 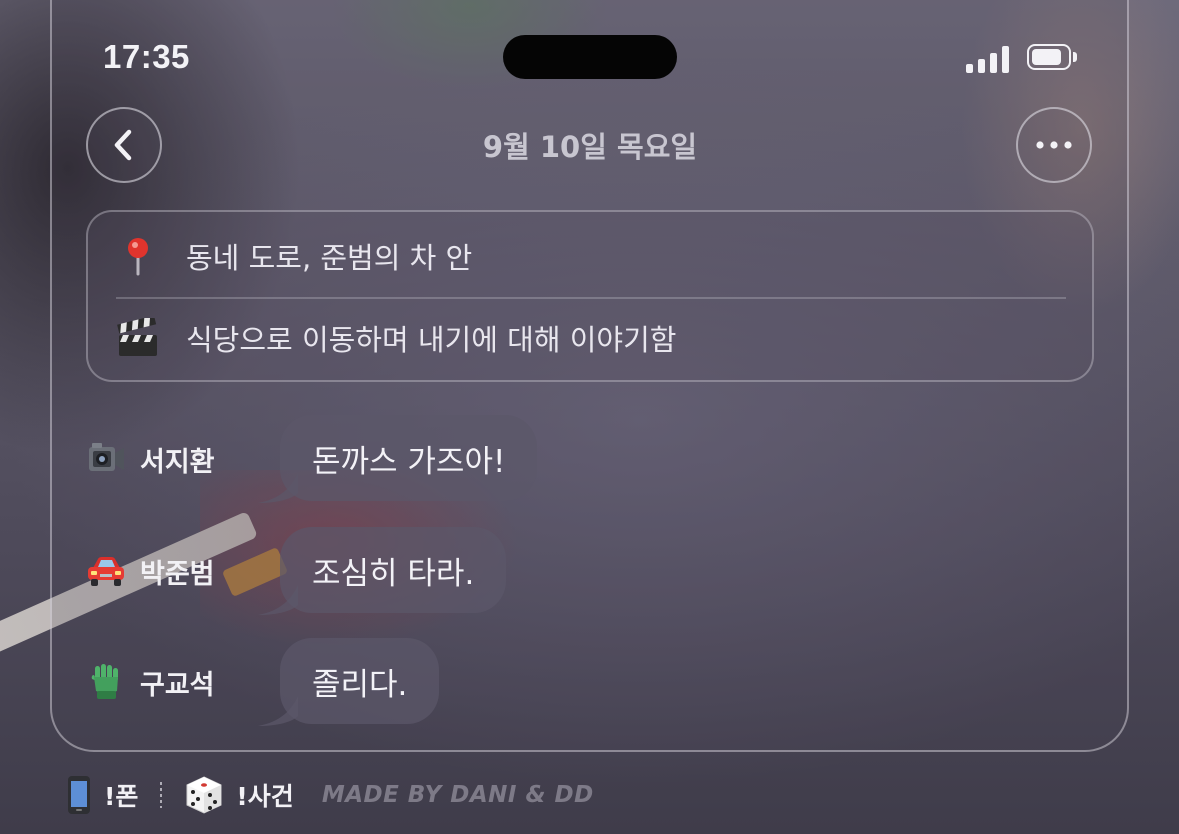 I want to click on location-text: 동네 도로, 준범의 차 안, so click(x=329, y=258).